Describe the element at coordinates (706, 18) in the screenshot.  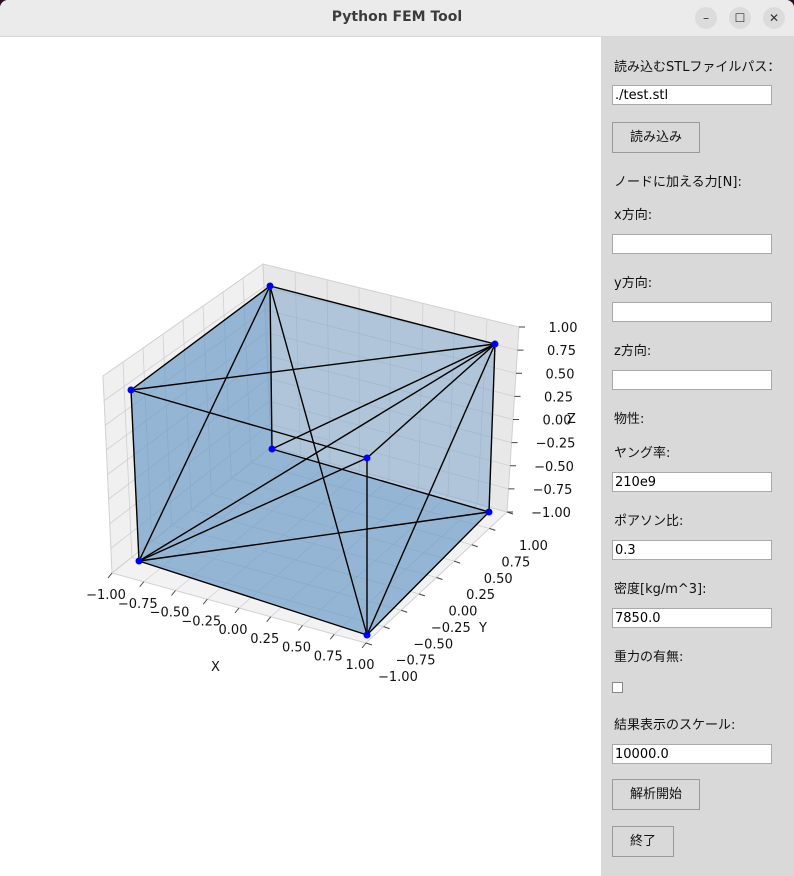
I see `minimize-button: –` at that location.